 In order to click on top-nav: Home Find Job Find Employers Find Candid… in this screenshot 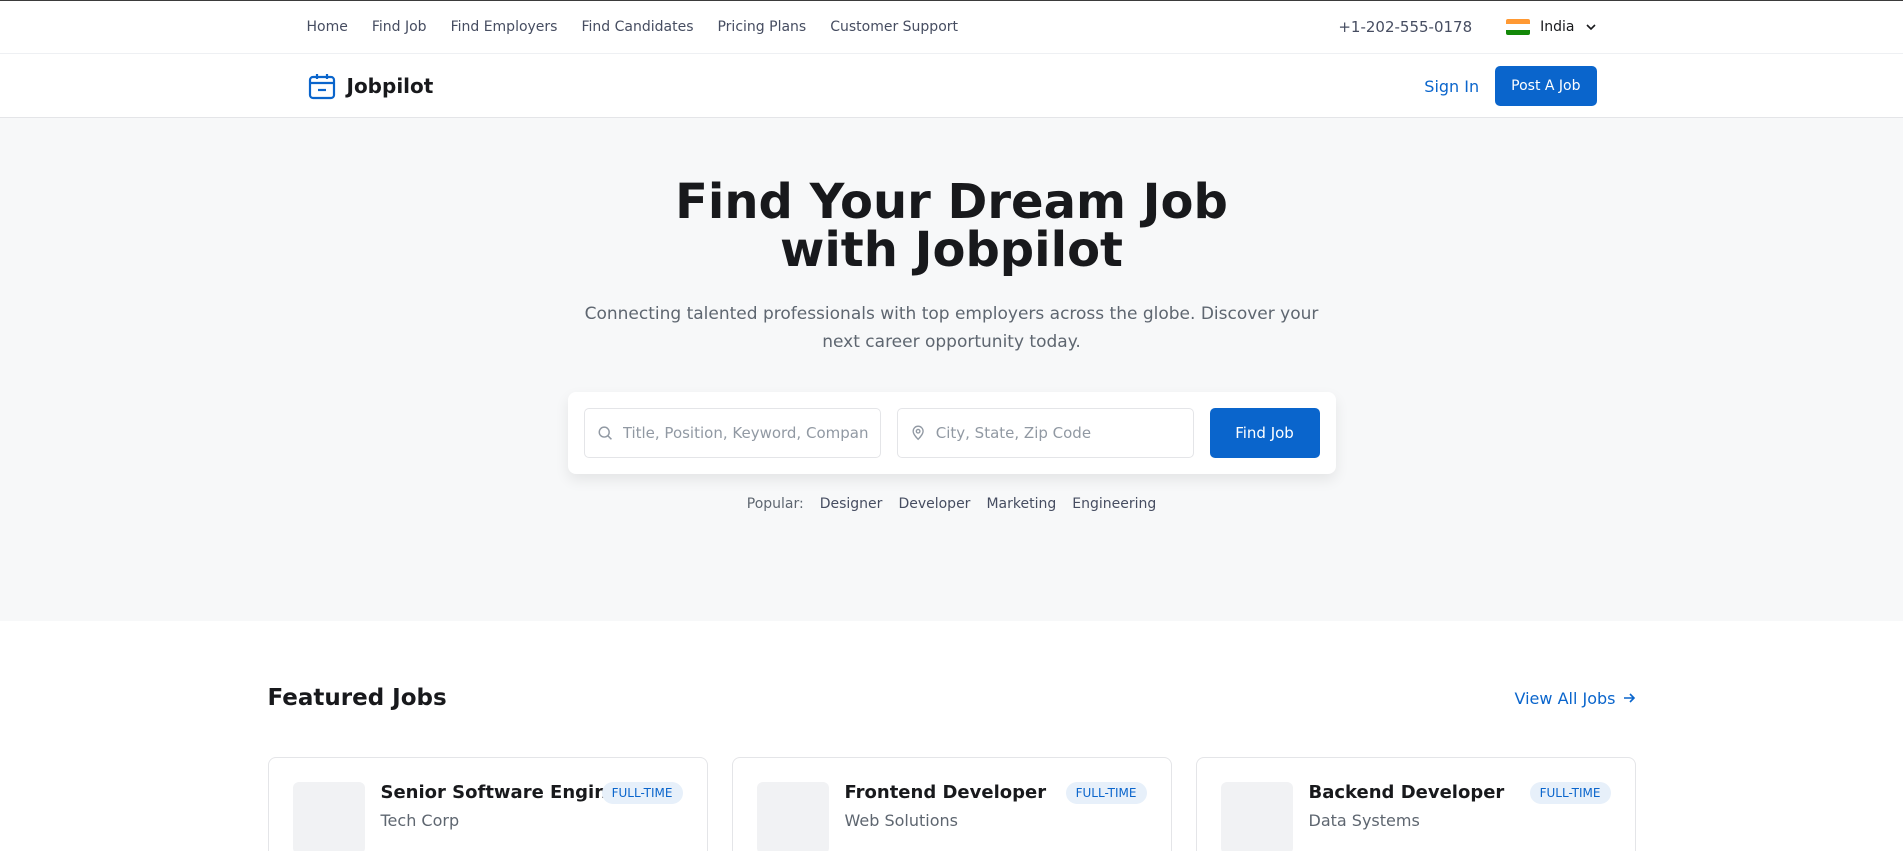, I will do `click(633, 27)`.